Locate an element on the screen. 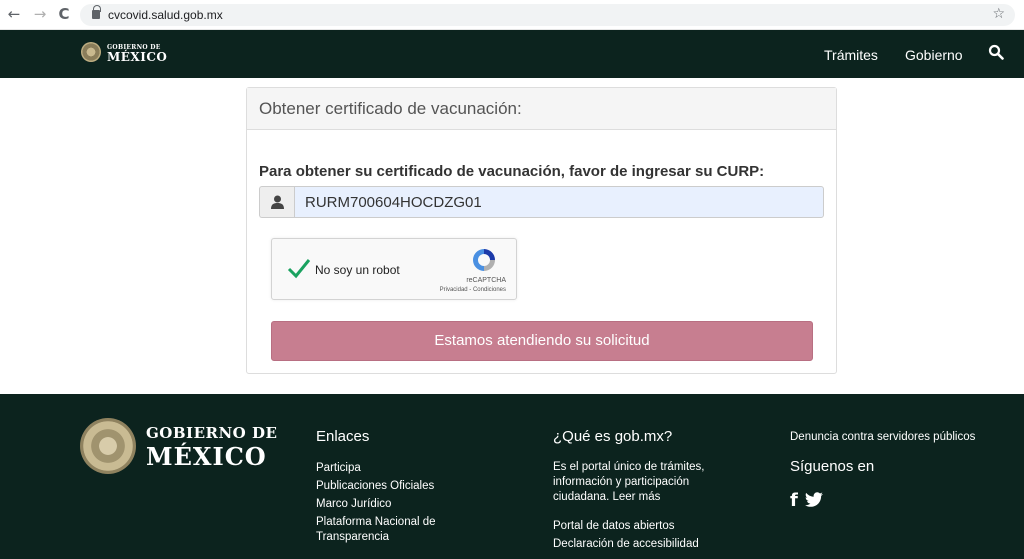  logo-main-text: MÉXICO is located at coordinates (137, 57).